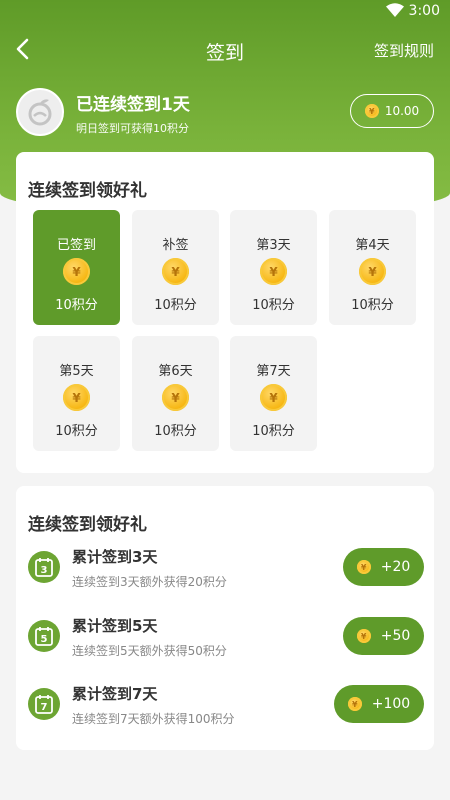  What do you see at coordinates (225, 707) in the screenshot?
I see `reward-row-7-days: 7 累计签到7天 连续签到7天额外获得100积分 ¥ +100` at bounding box center [225, 707].